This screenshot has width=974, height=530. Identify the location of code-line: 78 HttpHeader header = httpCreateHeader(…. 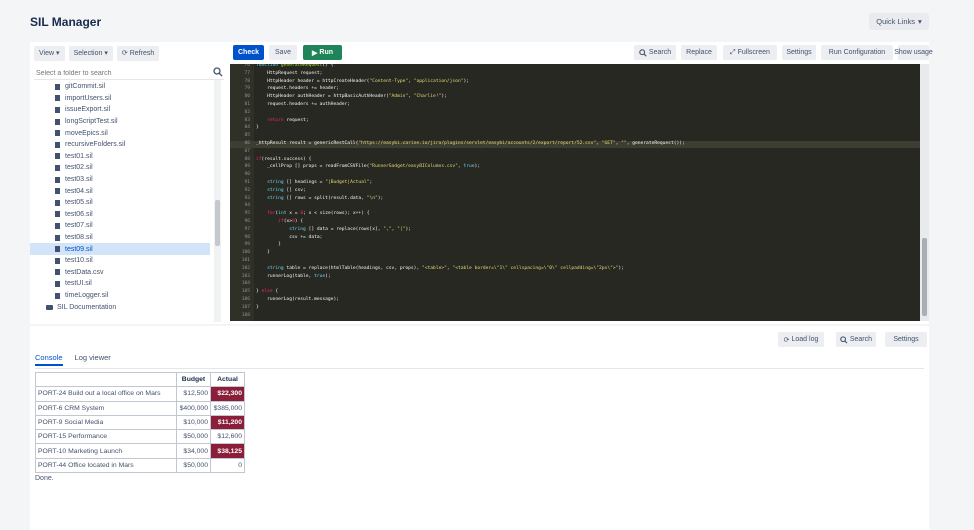
(575, 82).